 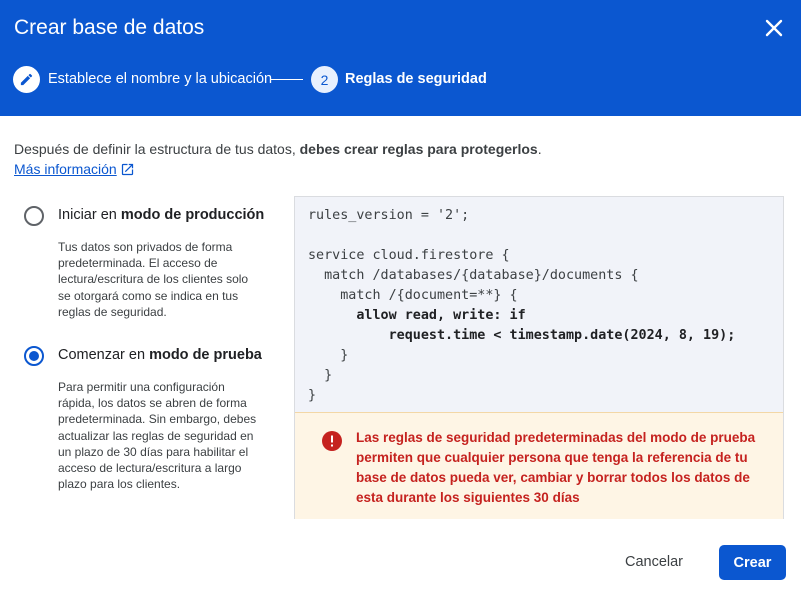 What do you see at coordinates (324, 79) in the screenshot?
I see `step-2-indicator: 2` at bounding box center [324, 79].